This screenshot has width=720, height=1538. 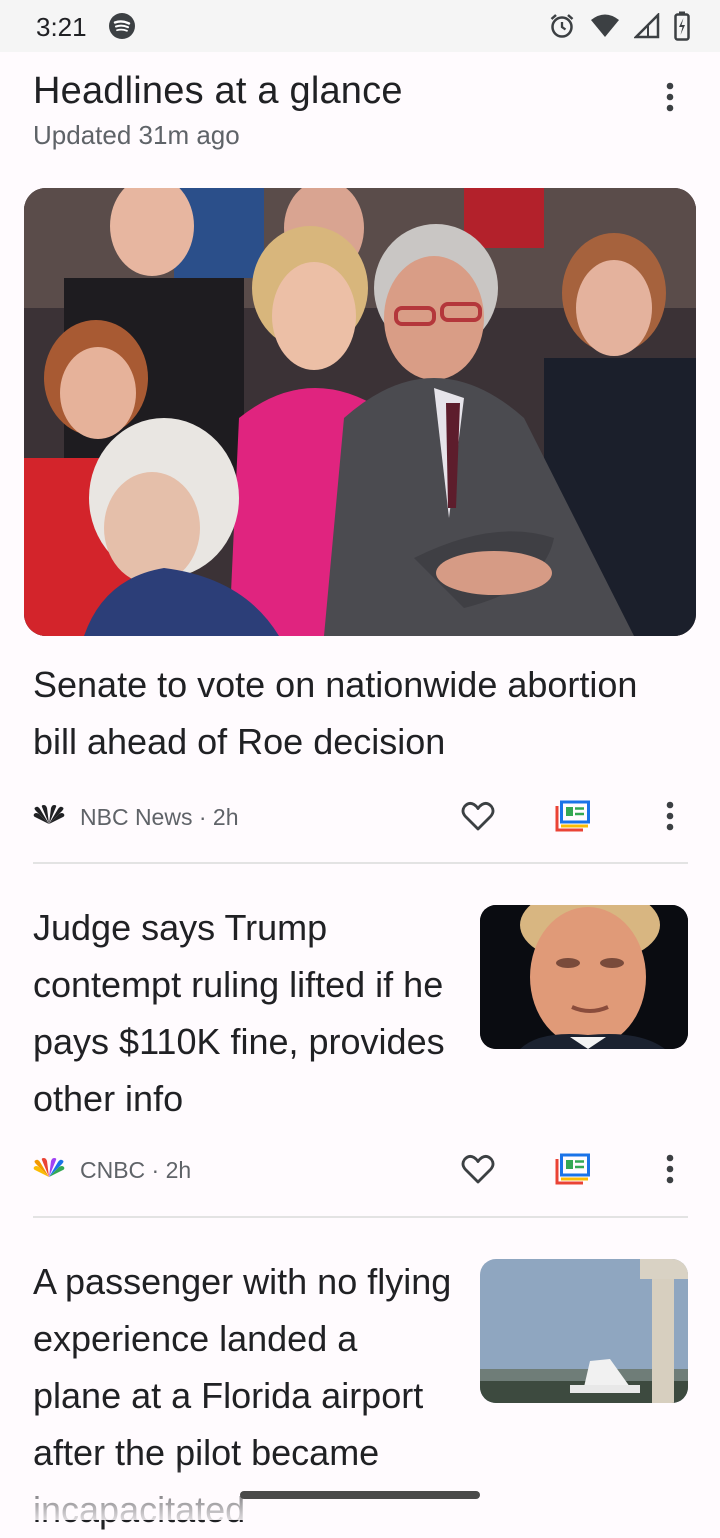 What do you see at coordinates (136, 135) in the screenshot?
I see `updated-time: Updated 31m ago` at bounding box center [136, 135].